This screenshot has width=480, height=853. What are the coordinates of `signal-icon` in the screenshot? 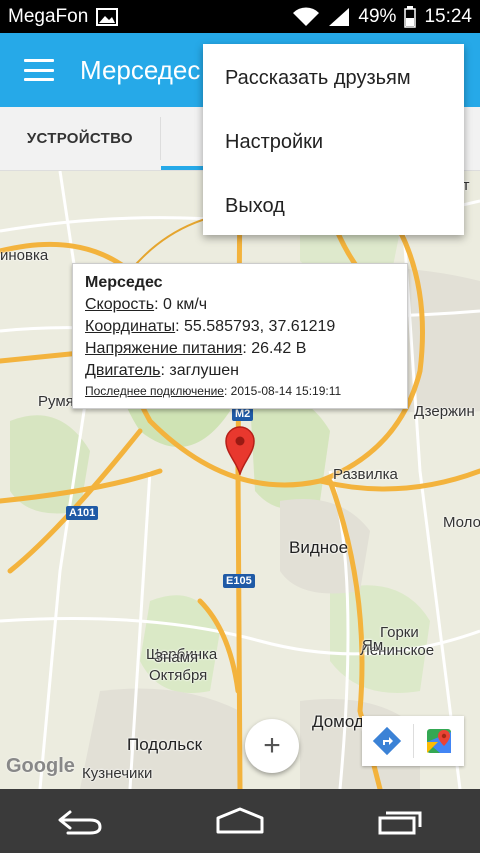 It's located at (339, 17).